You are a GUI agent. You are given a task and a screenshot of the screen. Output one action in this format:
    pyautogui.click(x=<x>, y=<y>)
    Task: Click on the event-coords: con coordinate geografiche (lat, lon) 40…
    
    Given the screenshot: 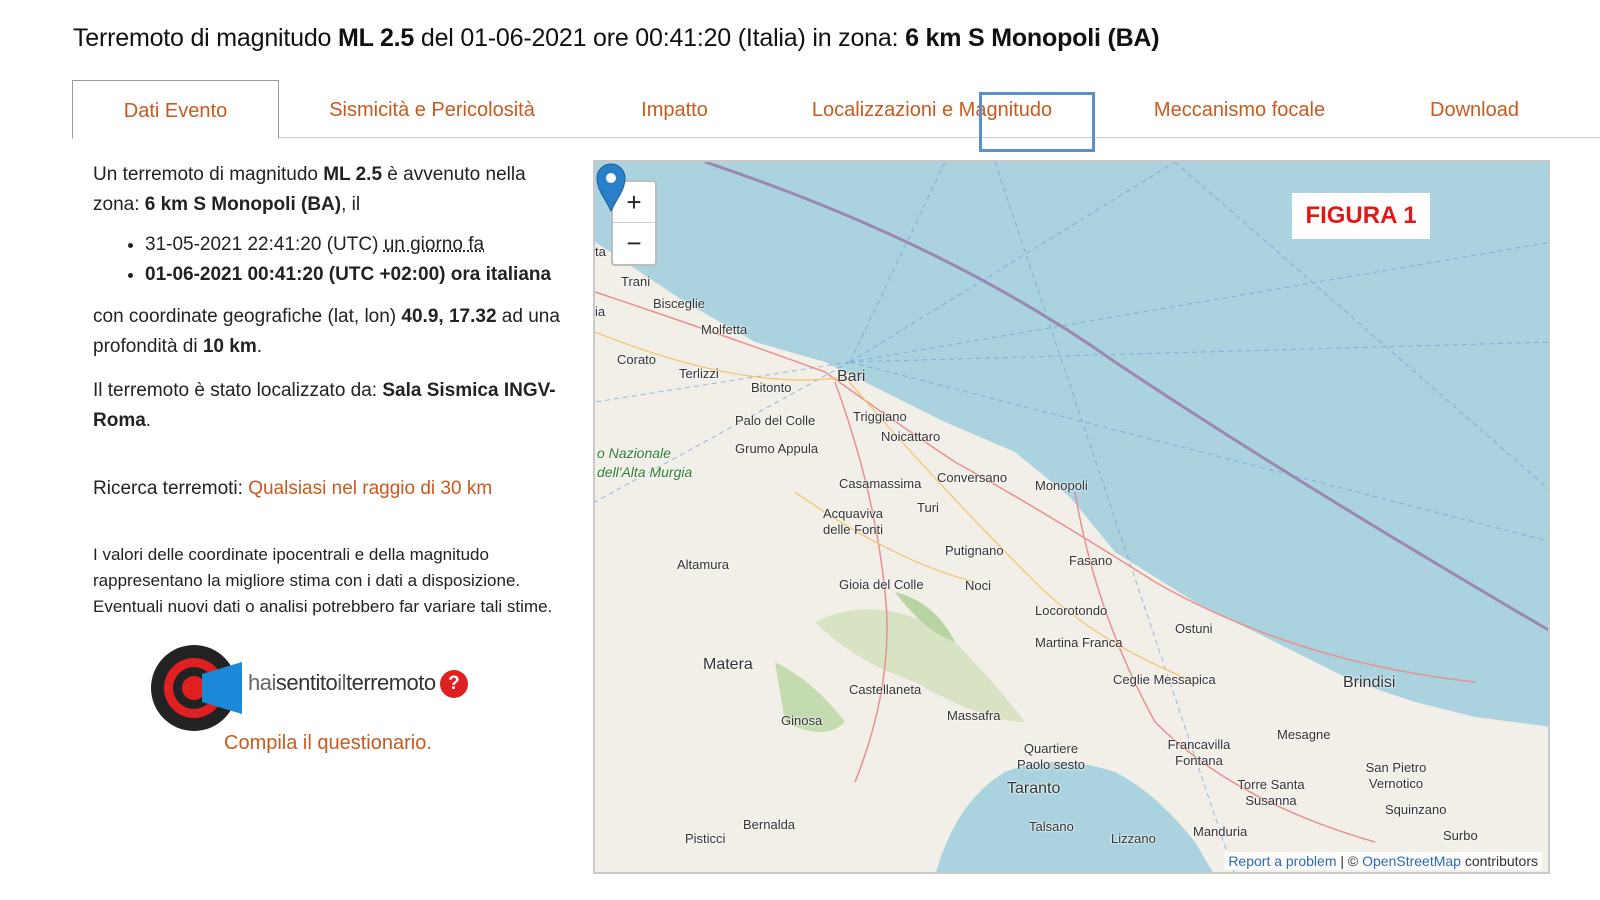 What is the action you would take?
    pyautogui.click(x=328, y=332)
    